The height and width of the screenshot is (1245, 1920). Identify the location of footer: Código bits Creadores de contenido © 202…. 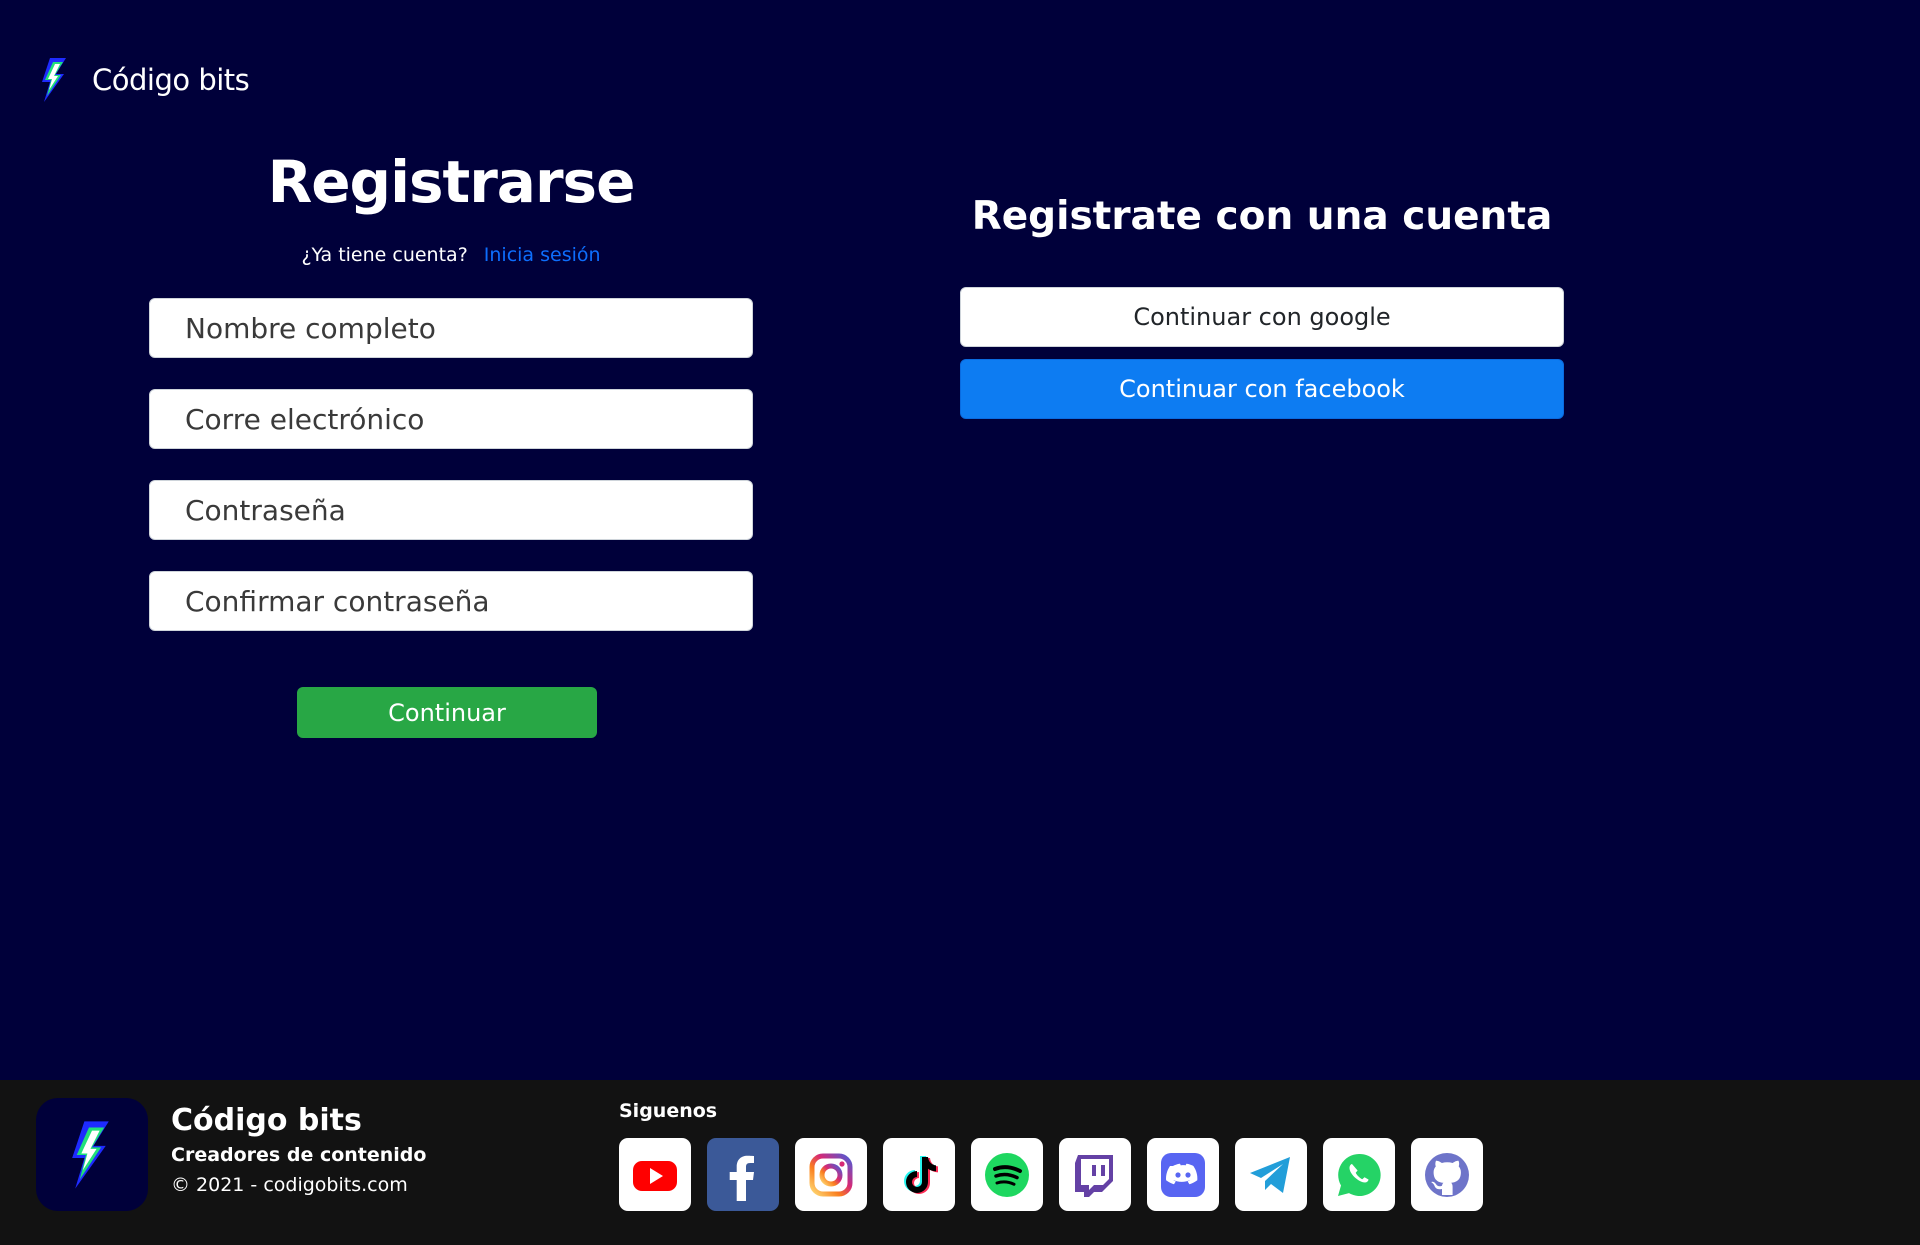
(960, 1162).